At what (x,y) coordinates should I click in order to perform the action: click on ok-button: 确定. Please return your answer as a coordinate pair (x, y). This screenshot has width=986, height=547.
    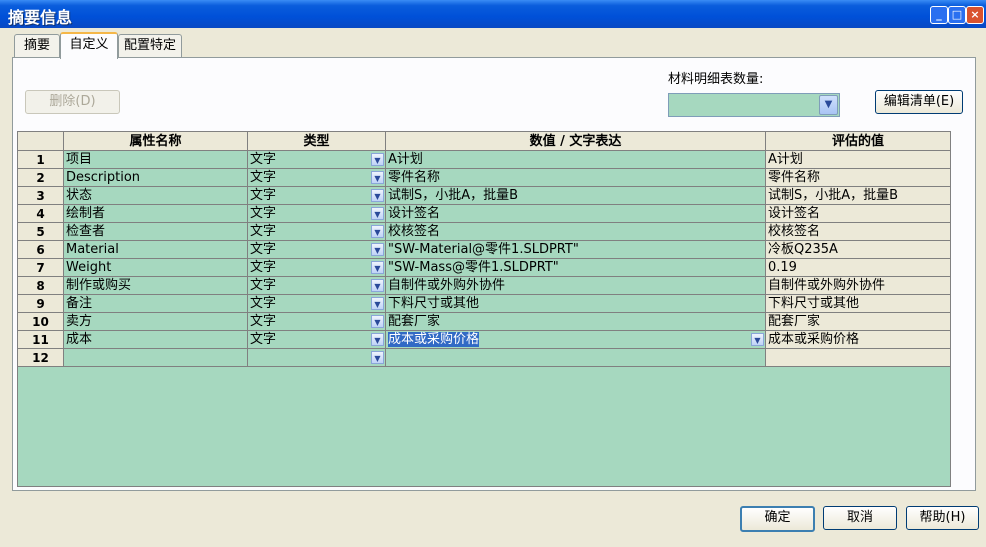
    Looking at the image, I should click on (777, 519).